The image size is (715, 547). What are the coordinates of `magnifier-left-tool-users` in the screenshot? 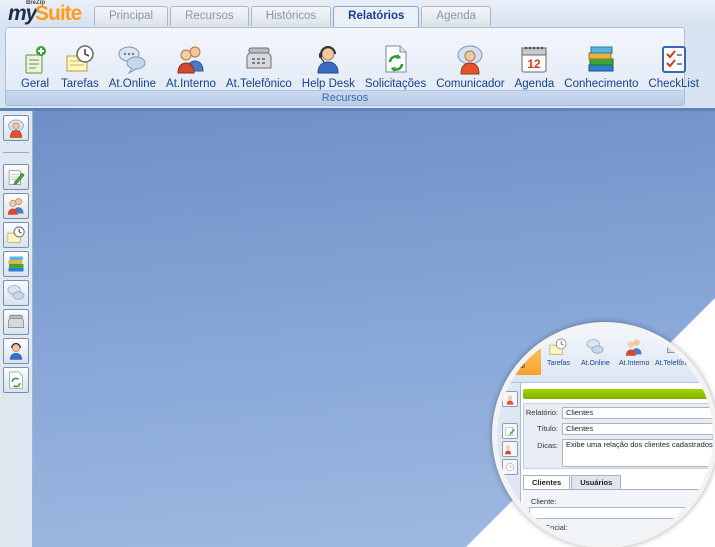 It's located at (510, 449).